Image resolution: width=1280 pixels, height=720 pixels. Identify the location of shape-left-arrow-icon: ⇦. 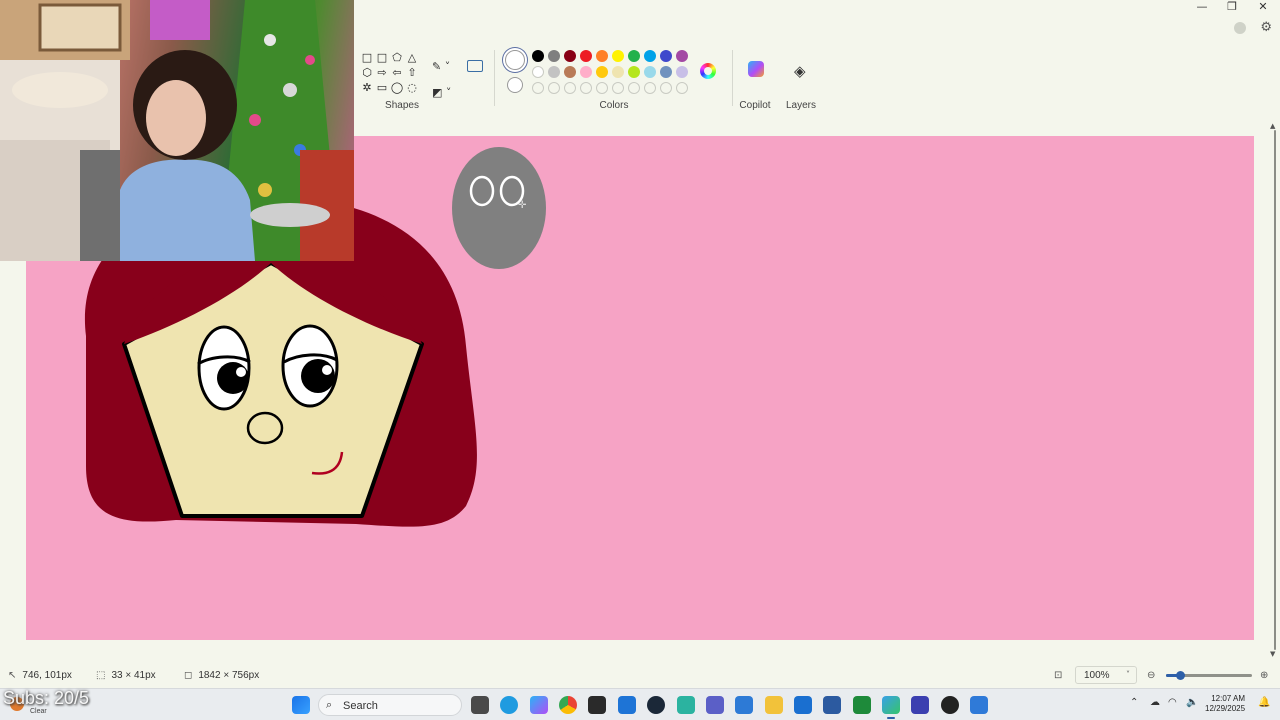
(397, 73).